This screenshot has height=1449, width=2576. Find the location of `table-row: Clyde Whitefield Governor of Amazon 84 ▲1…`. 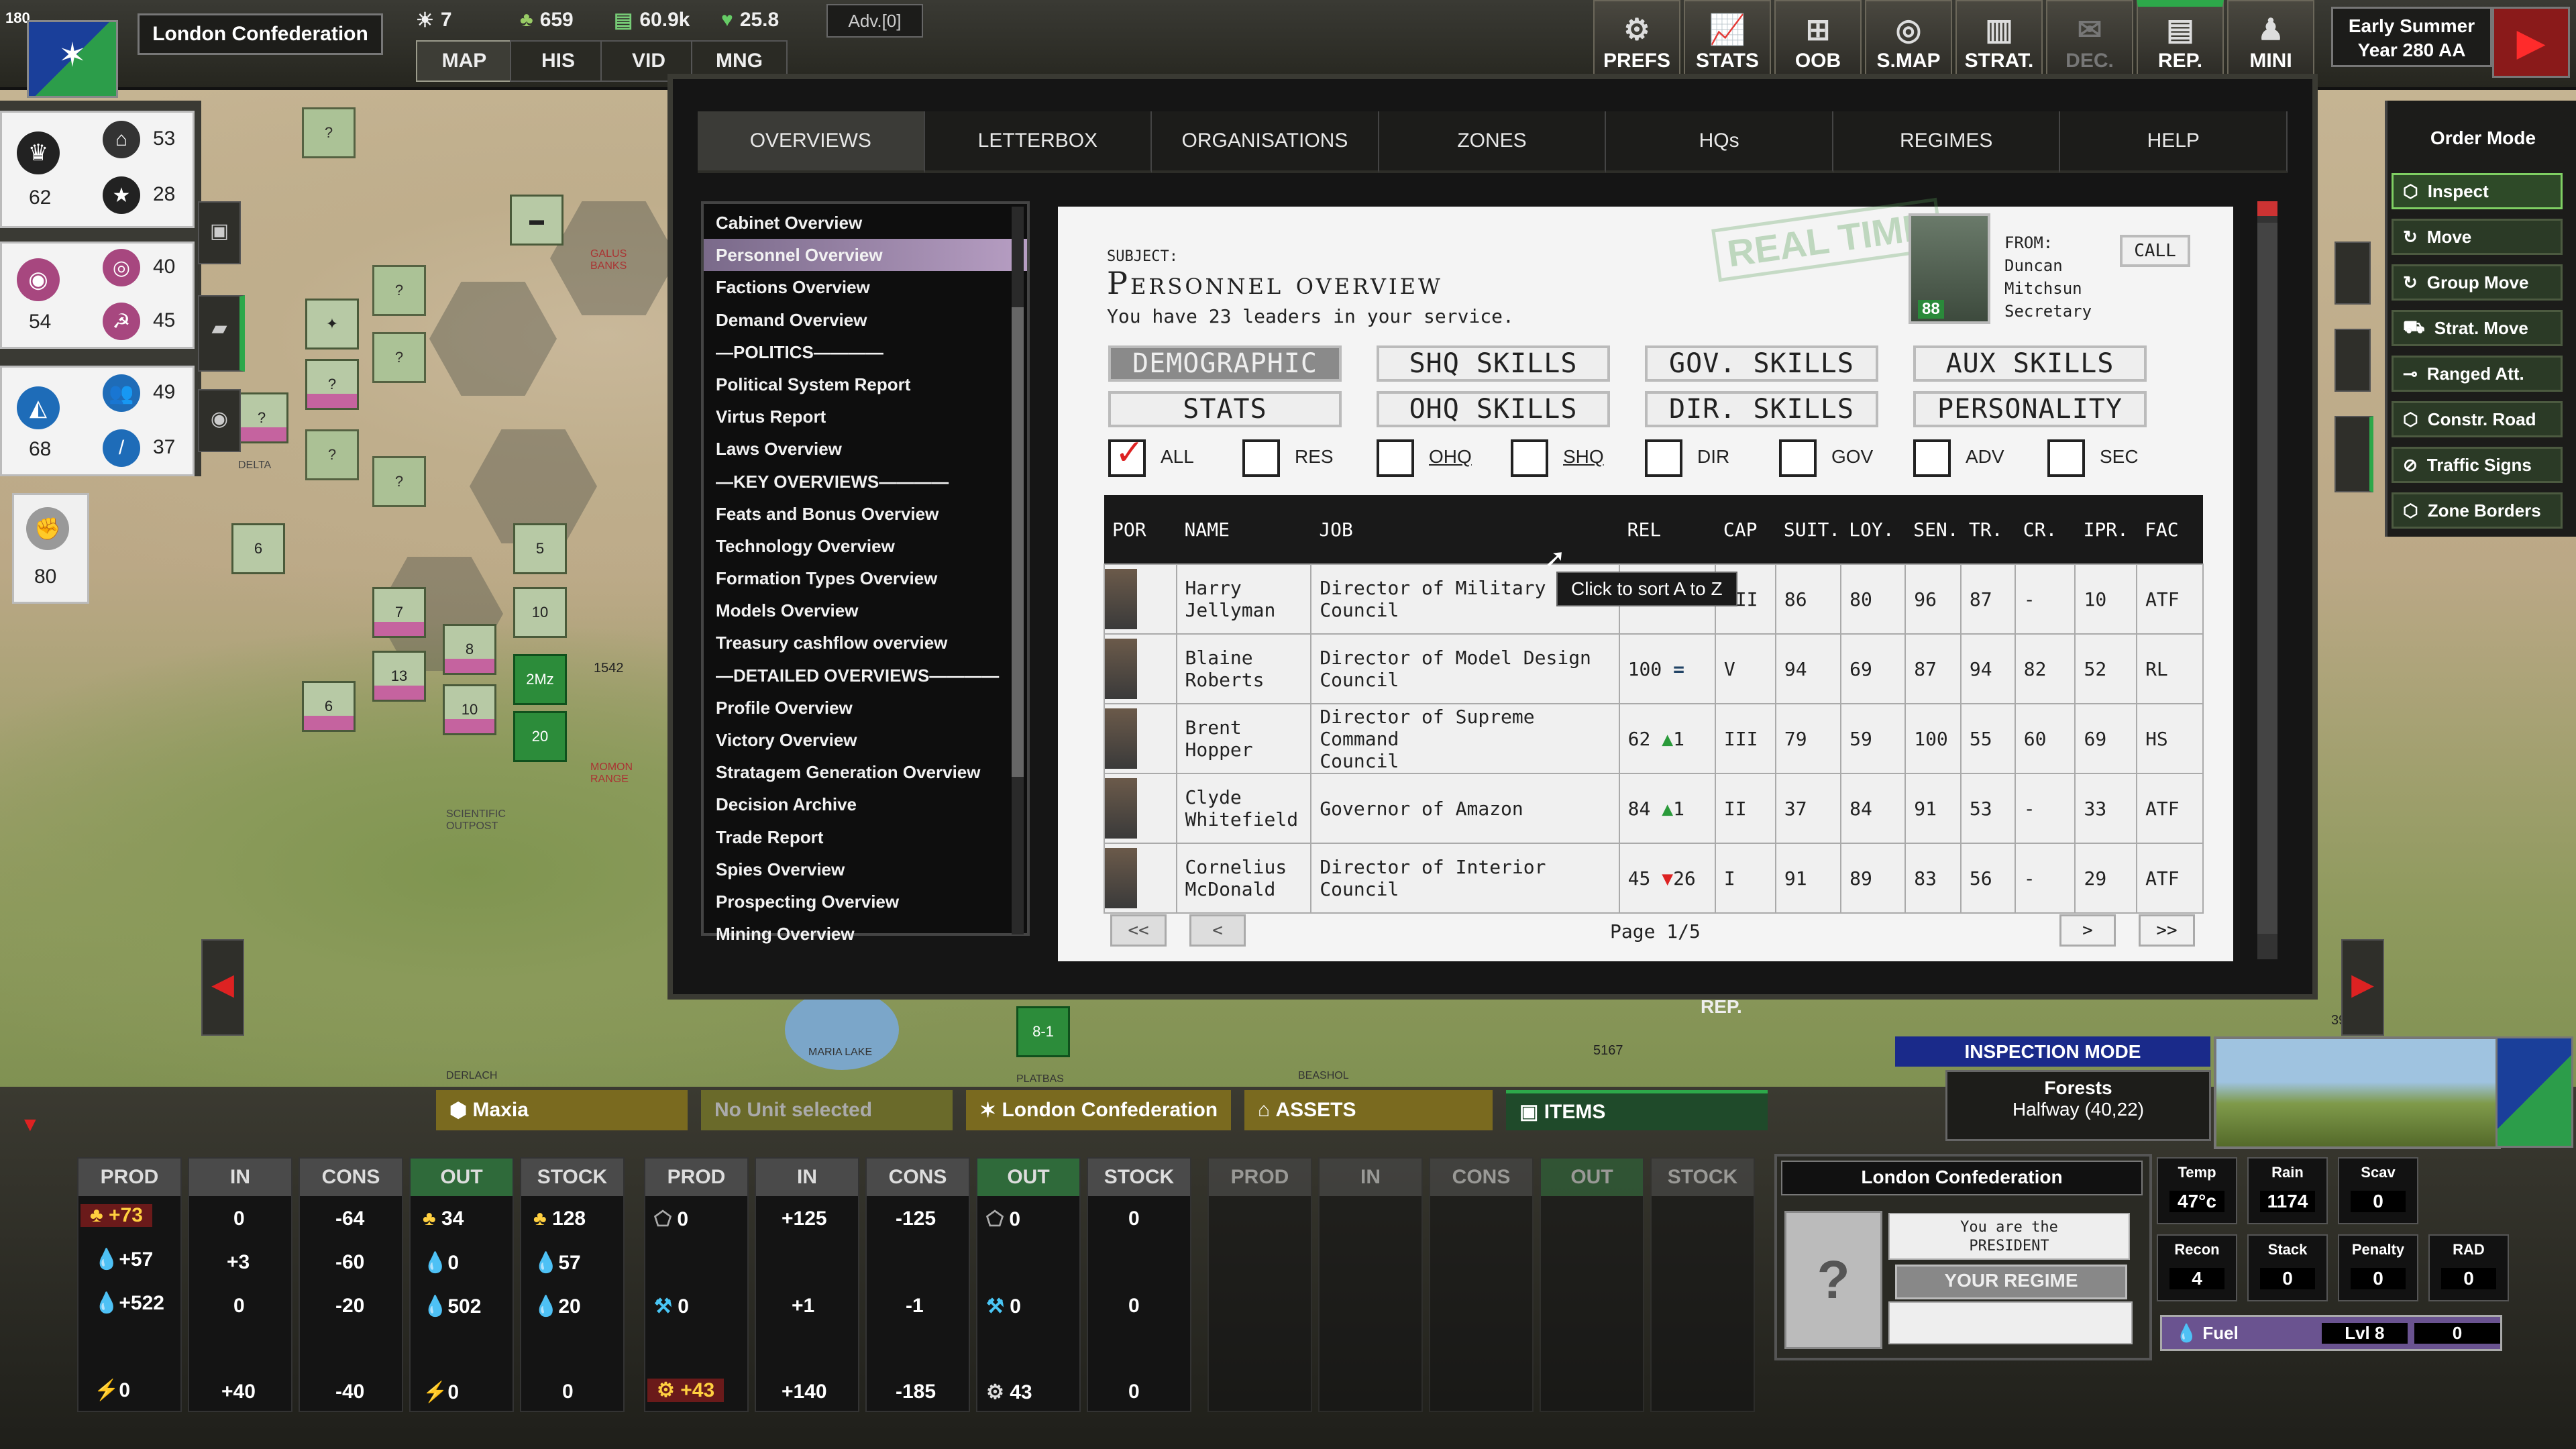

table-row: Clyde Whitefield Governor of Amazon 84 ▲1… is located at coordinates (1654, 808).